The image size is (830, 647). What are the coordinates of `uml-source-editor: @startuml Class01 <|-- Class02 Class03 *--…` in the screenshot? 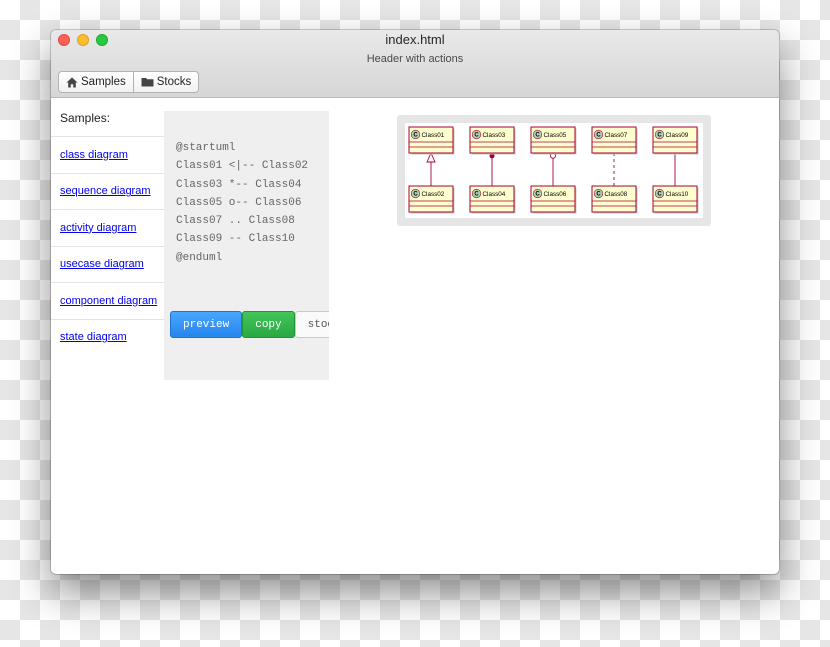 It's located at (246, 245).